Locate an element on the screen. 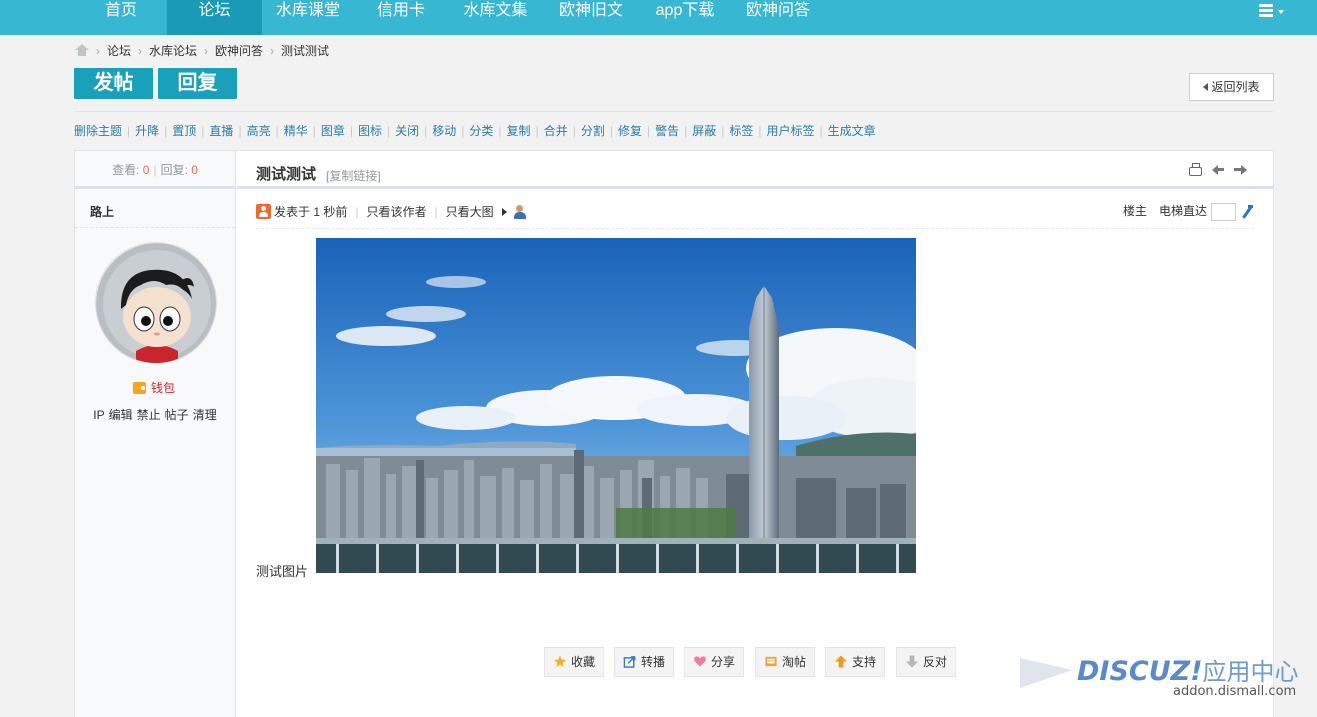 The width and height of the screenshot is (1317, 717). replies-label: 回复: is located at coordinates (174, 170).